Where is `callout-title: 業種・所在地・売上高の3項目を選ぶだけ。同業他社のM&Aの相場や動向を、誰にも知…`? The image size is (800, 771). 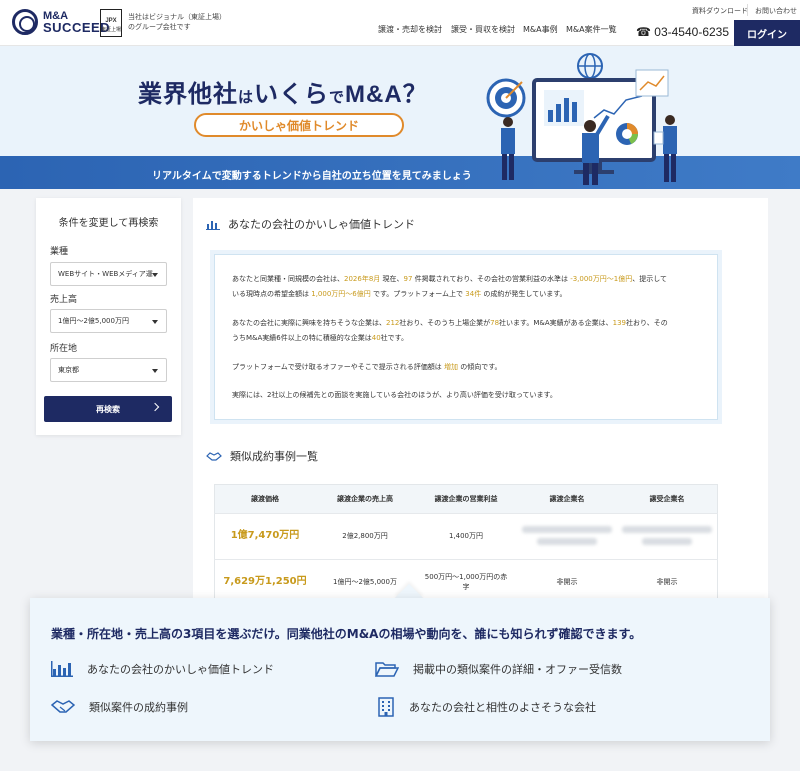
callout-title: 業種・所在地・売上高の3項目を選ぶだけ。同業他社のM&Aの相場や動向を、誰にも知… is located at coordinates (346, 634).